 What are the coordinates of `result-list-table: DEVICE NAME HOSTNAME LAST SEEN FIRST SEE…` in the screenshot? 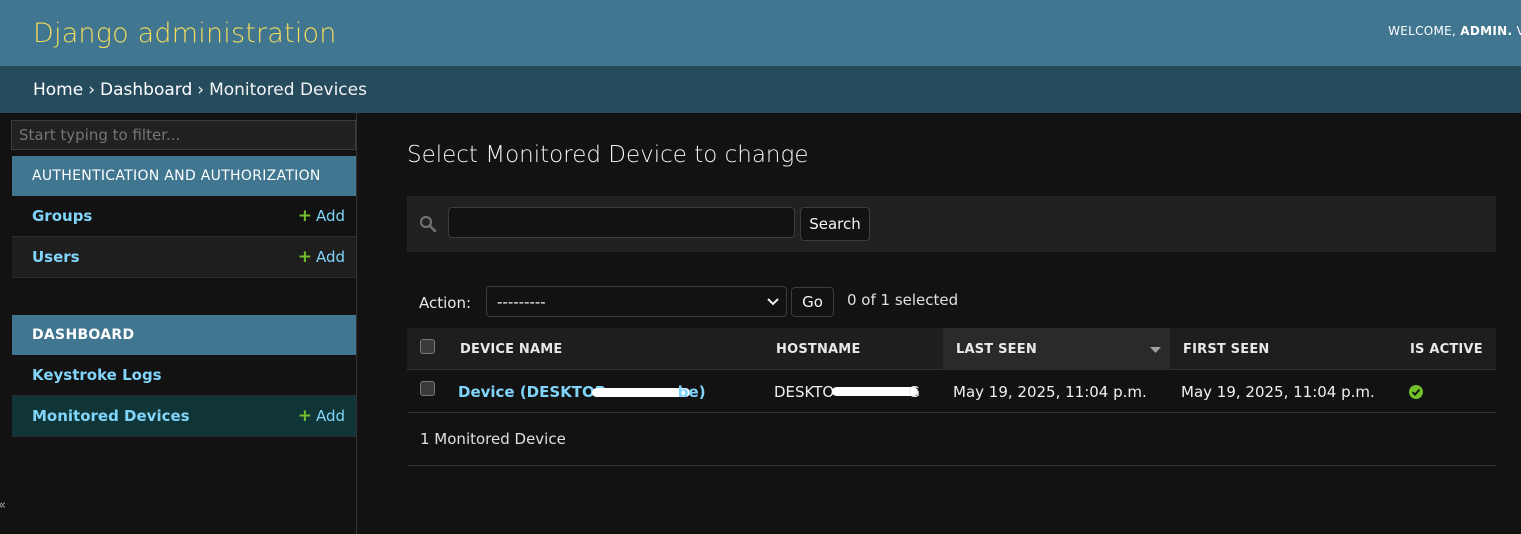 It's located at (951, 370).